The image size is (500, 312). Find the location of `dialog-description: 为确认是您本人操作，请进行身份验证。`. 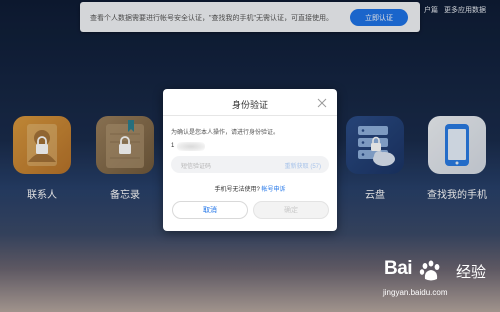

dialog-description: 为确认是您本人操作，请进行身份验证。 is located at coordinates (225, 133).